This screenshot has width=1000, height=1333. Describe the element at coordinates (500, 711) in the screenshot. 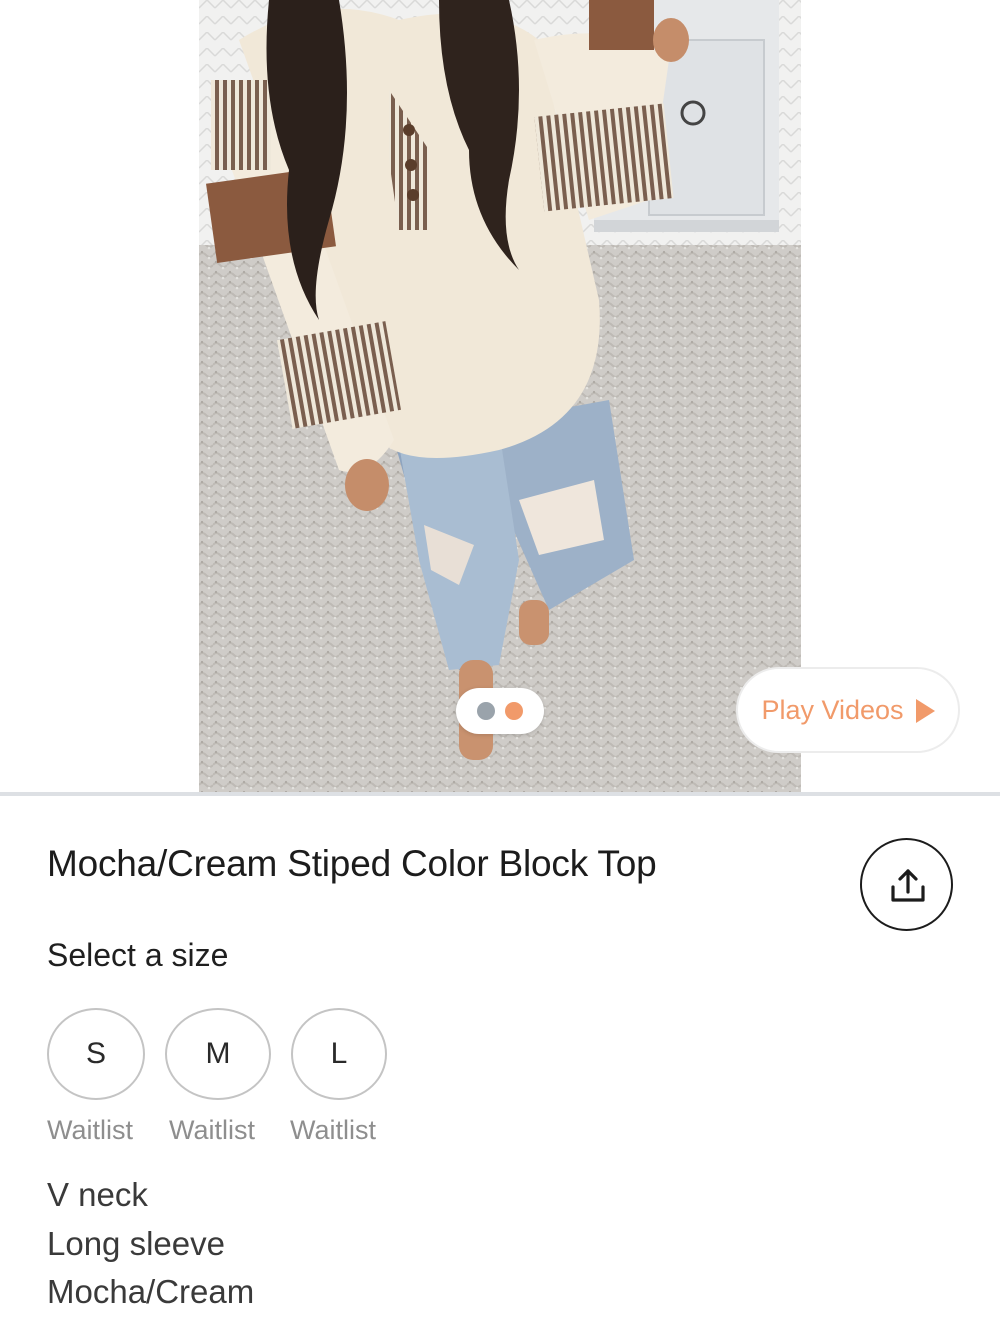

I see `carousel-indicator` at that location.